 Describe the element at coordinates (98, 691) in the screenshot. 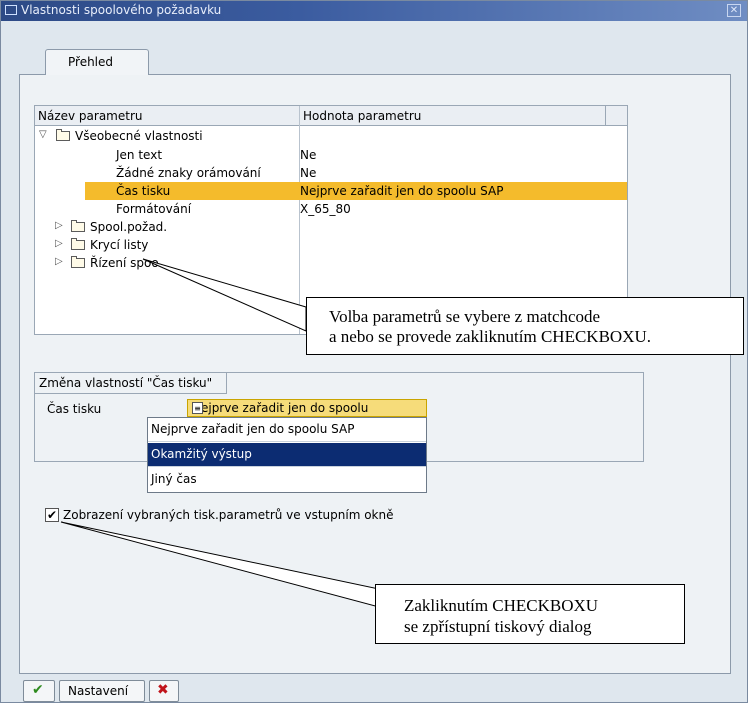

I see `settings-button-label: Nastavení` at that location.